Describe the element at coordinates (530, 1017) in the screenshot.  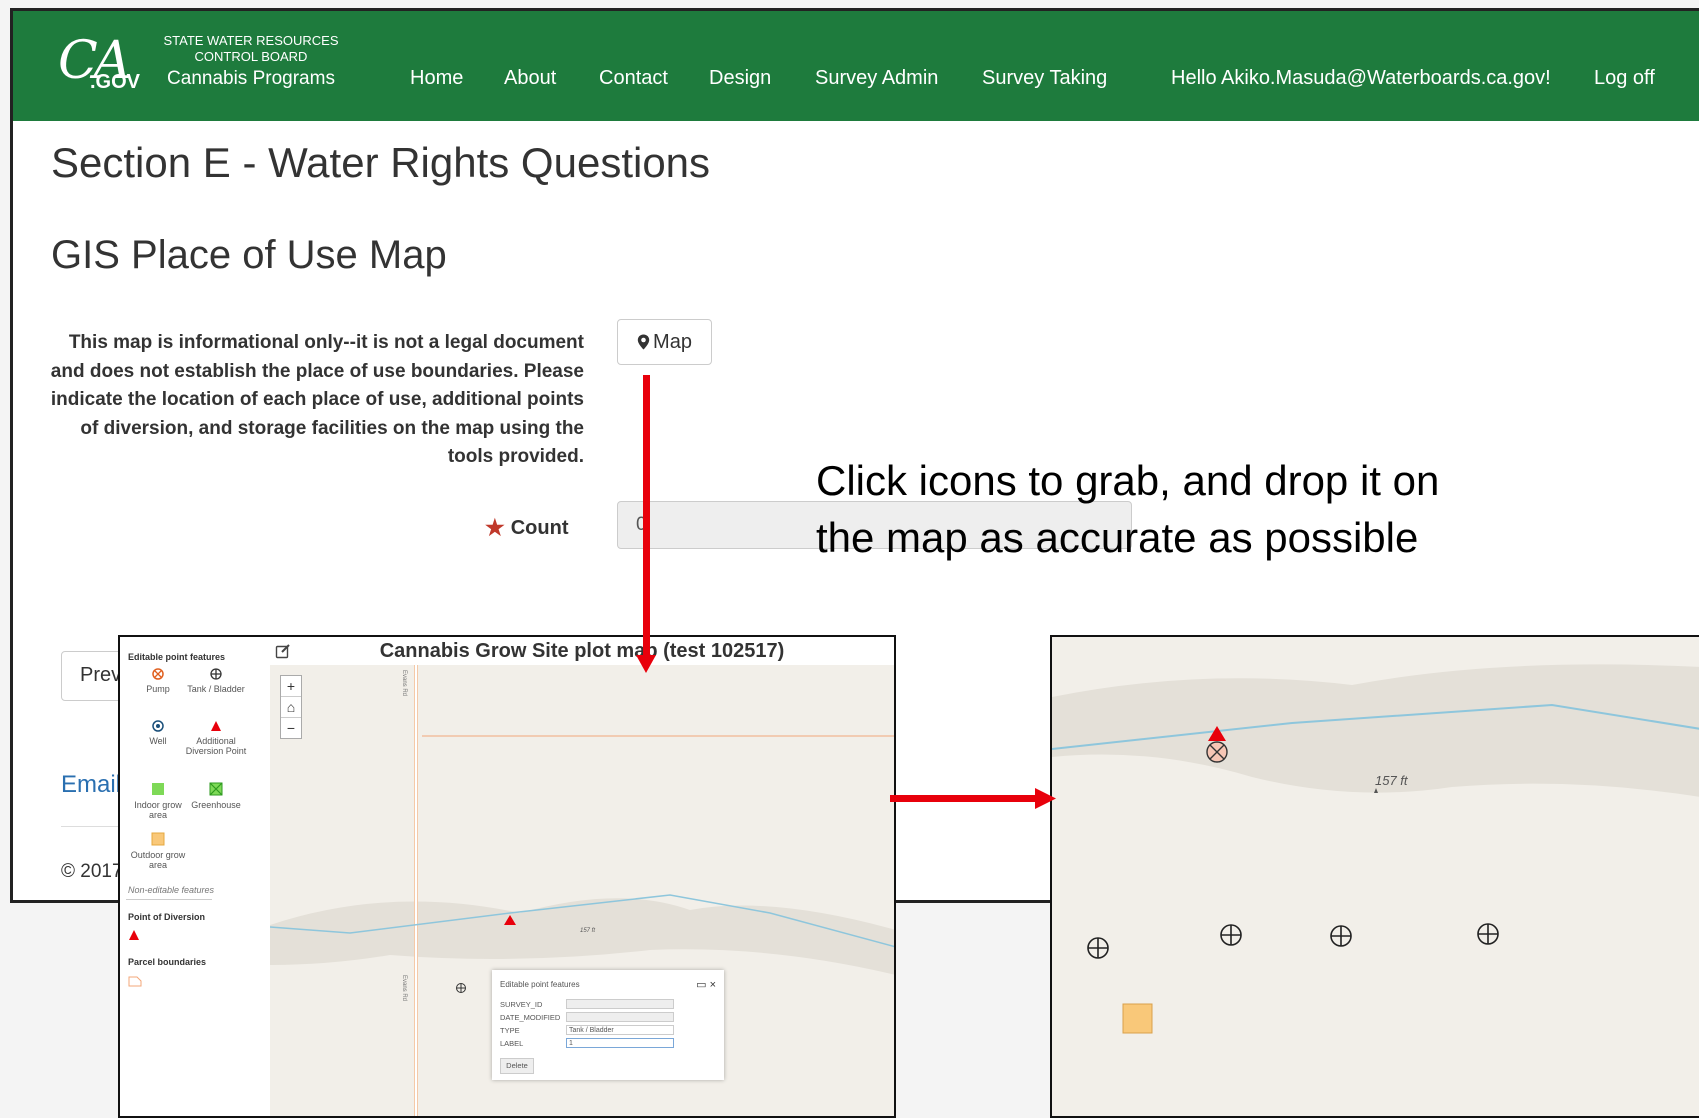
I see `field-date-modified-label: DATE_MODIFIED` at that location.